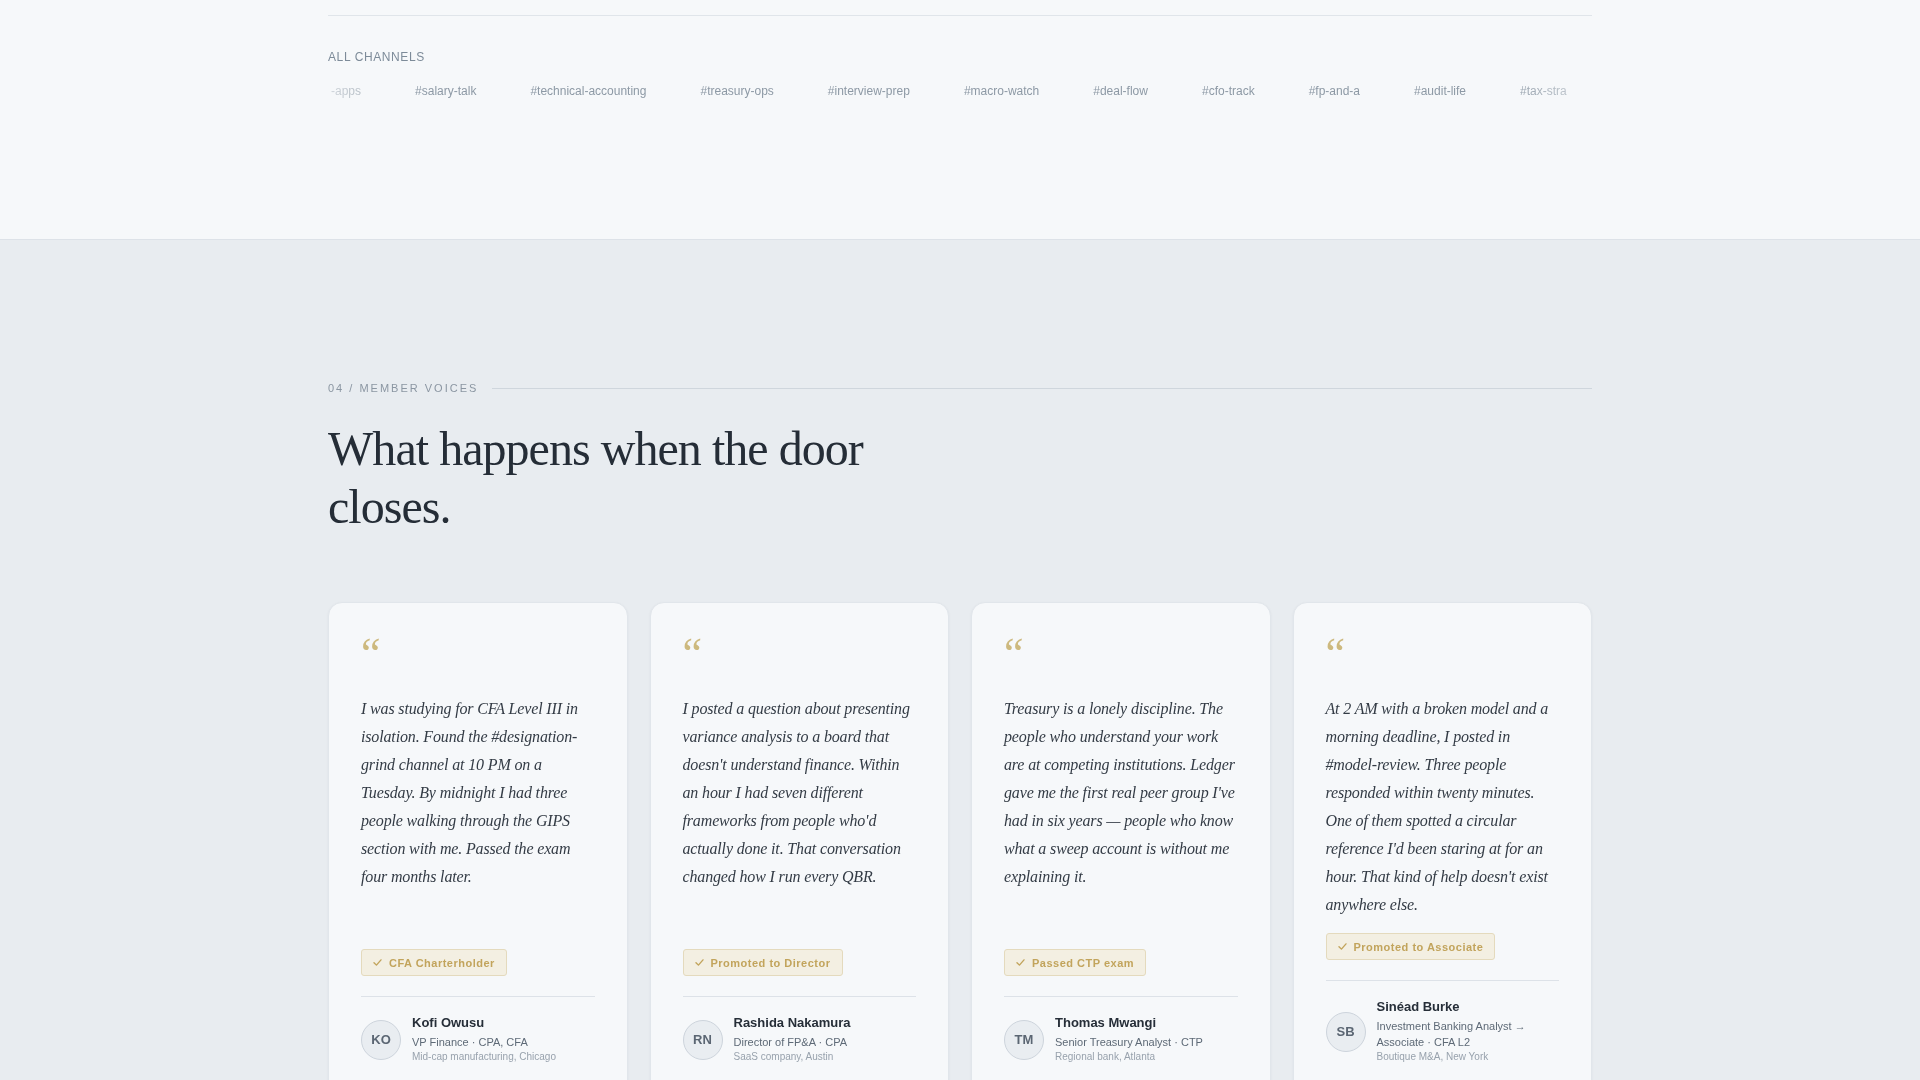  What do you see at coordinates (1120, 91) in the screenshot?
I see `channel-tag: #deal-flow` at bounding box center [1120, 91].